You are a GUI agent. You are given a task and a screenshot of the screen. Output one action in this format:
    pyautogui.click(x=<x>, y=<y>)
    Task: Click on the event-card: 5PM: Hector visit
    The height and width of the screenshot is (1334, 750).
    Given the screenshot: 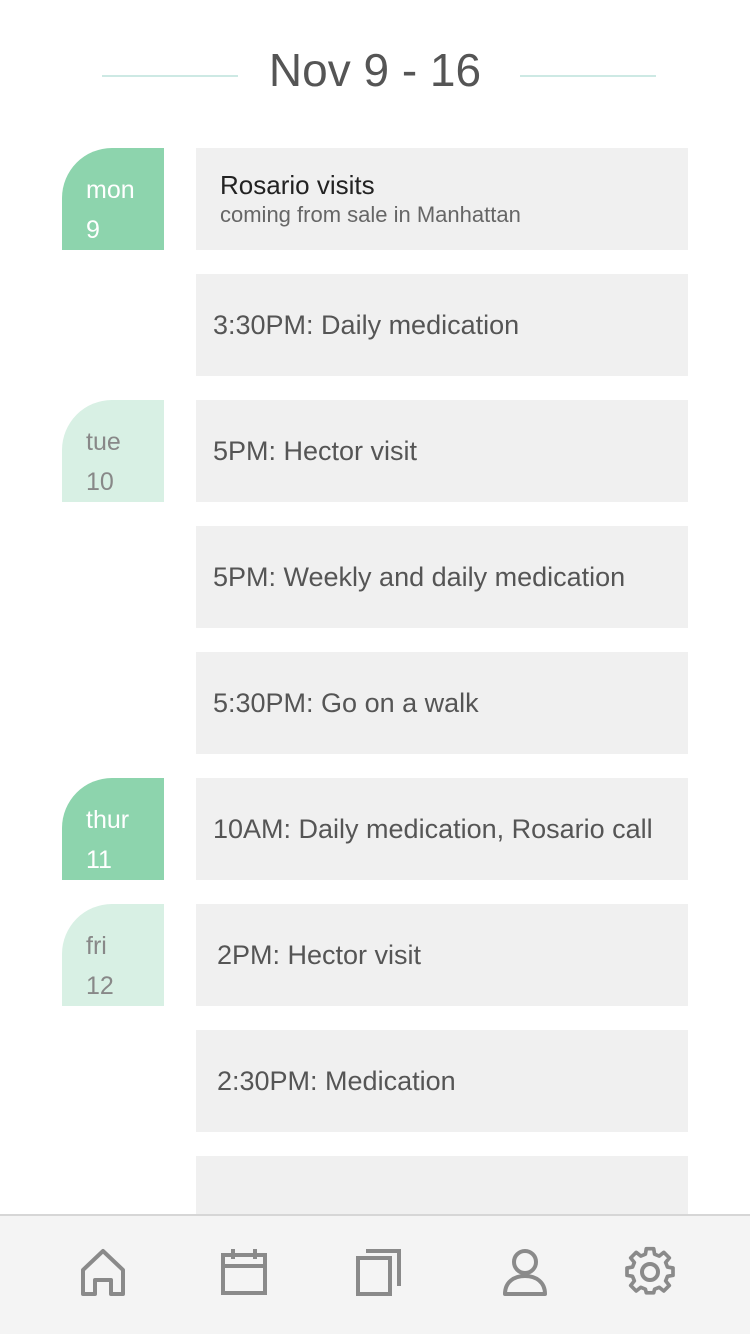 What is the action you would take?
    pyautogui.click(x=442, y=451)
    